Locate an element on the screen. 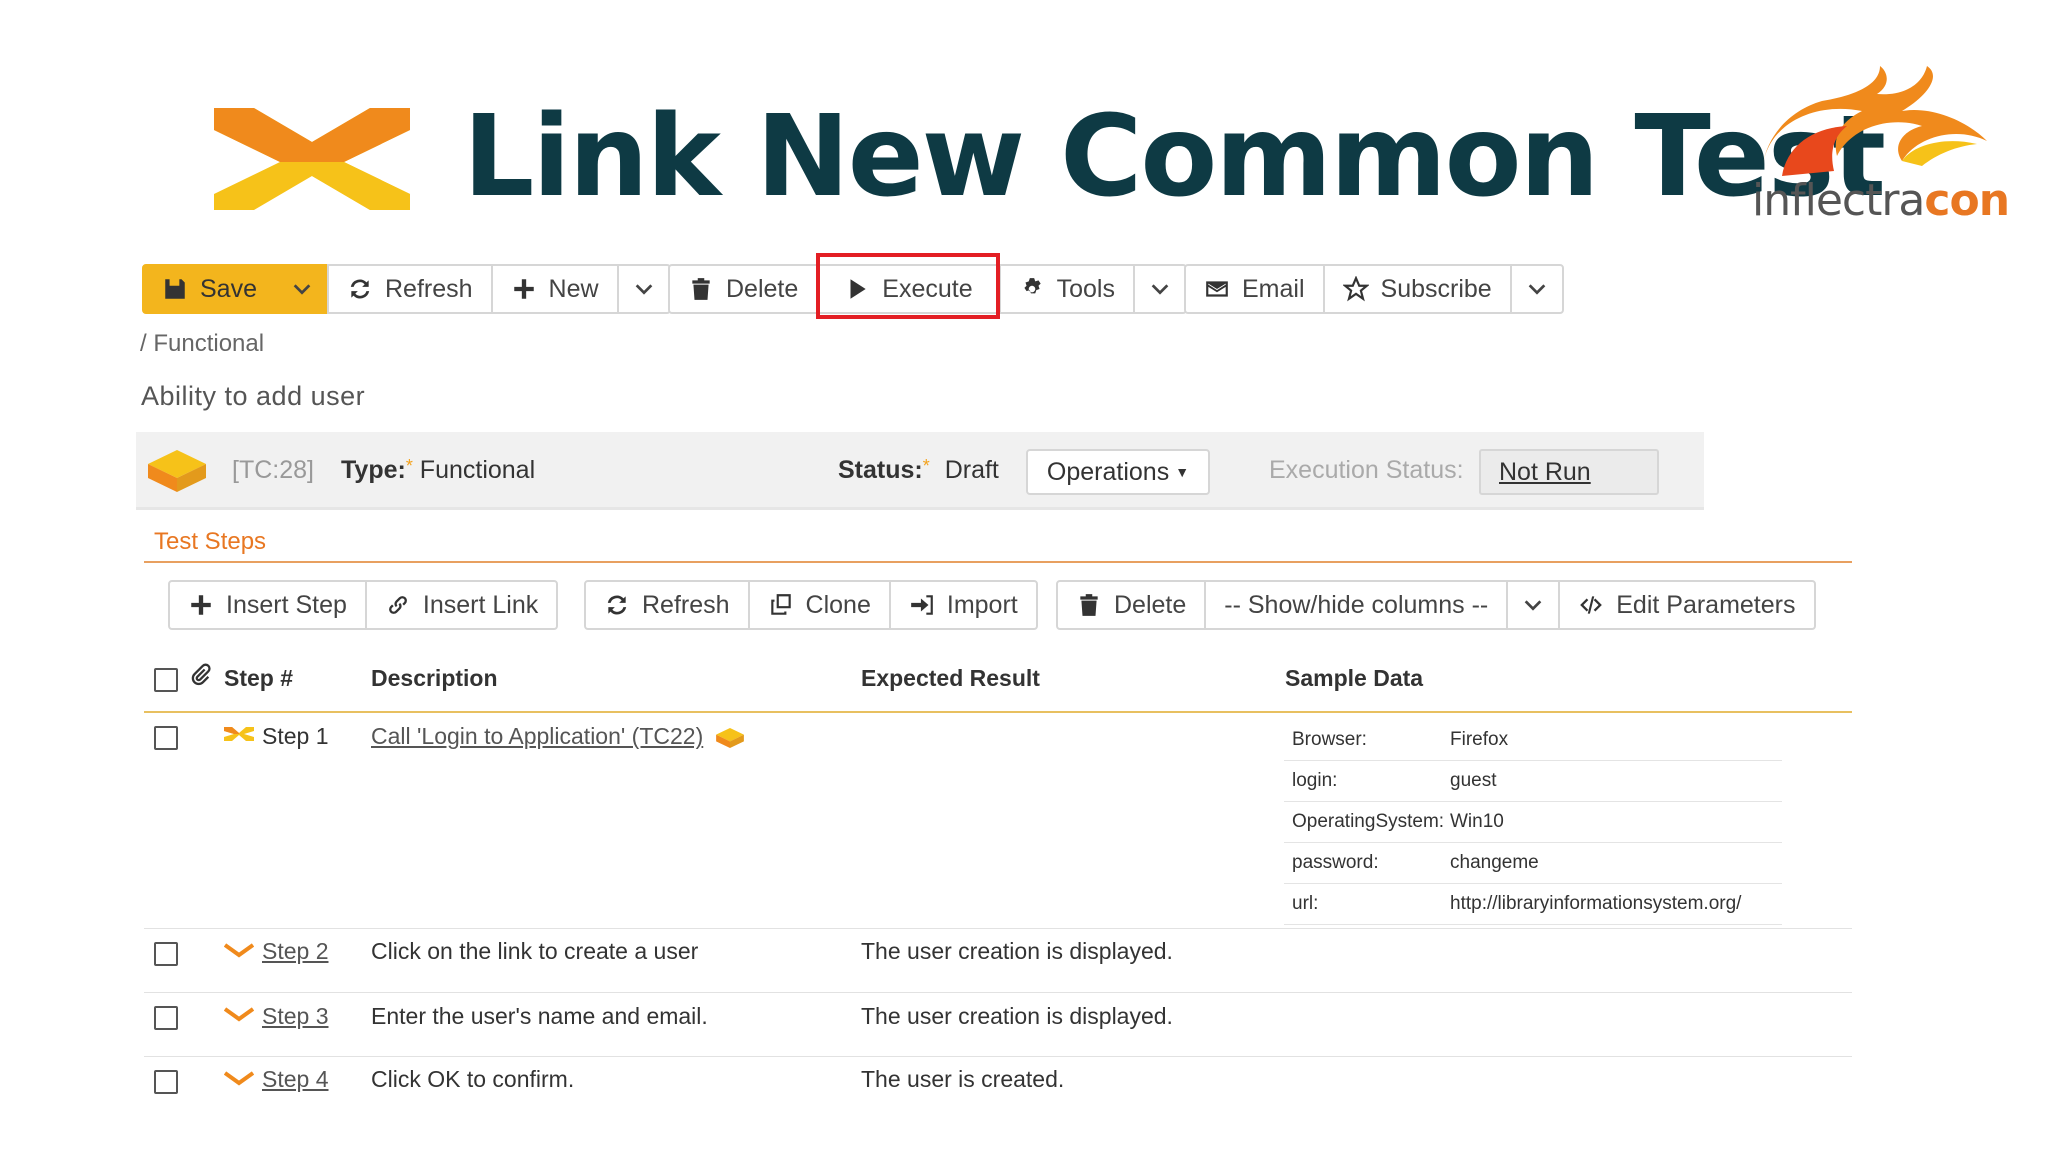 Image resolution: width=2048 pixels, height=1152 pixels. execution-status-value: Not Run is located at coordinates (1569, 472).